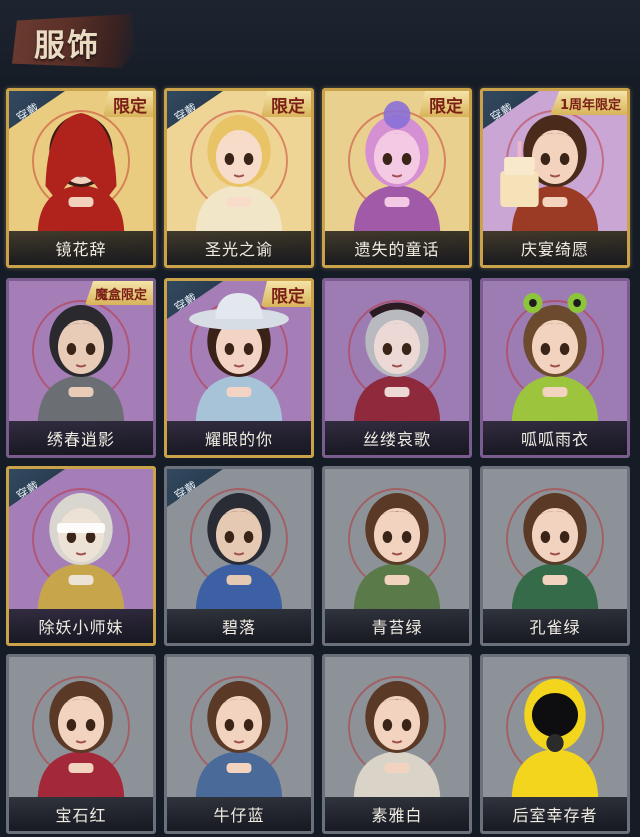 The height and width of the screenshot is (837, 640). I want to click on header-bar: 服饰, so click(320, 40).